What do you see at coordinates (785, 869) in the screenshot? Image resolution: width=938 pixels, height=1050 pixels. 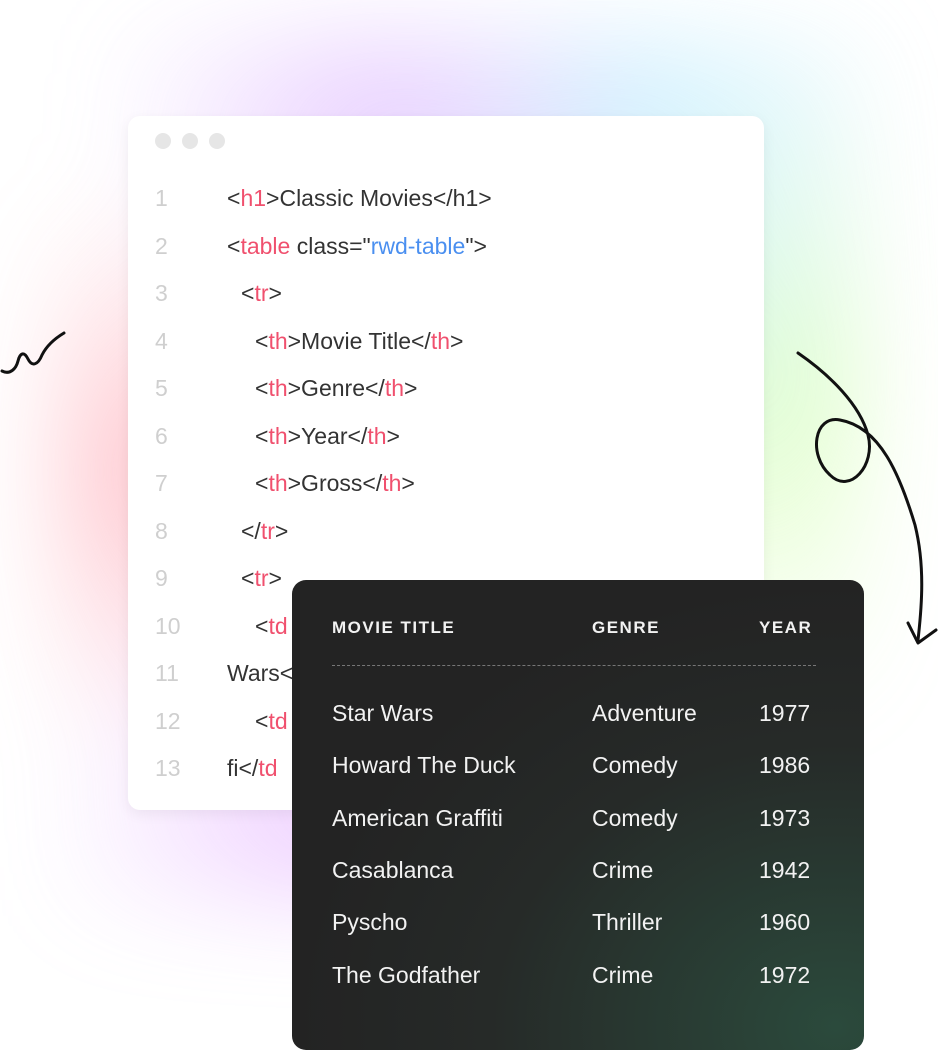 I see `cell-year: 1942` at bounding box center [785, 869].